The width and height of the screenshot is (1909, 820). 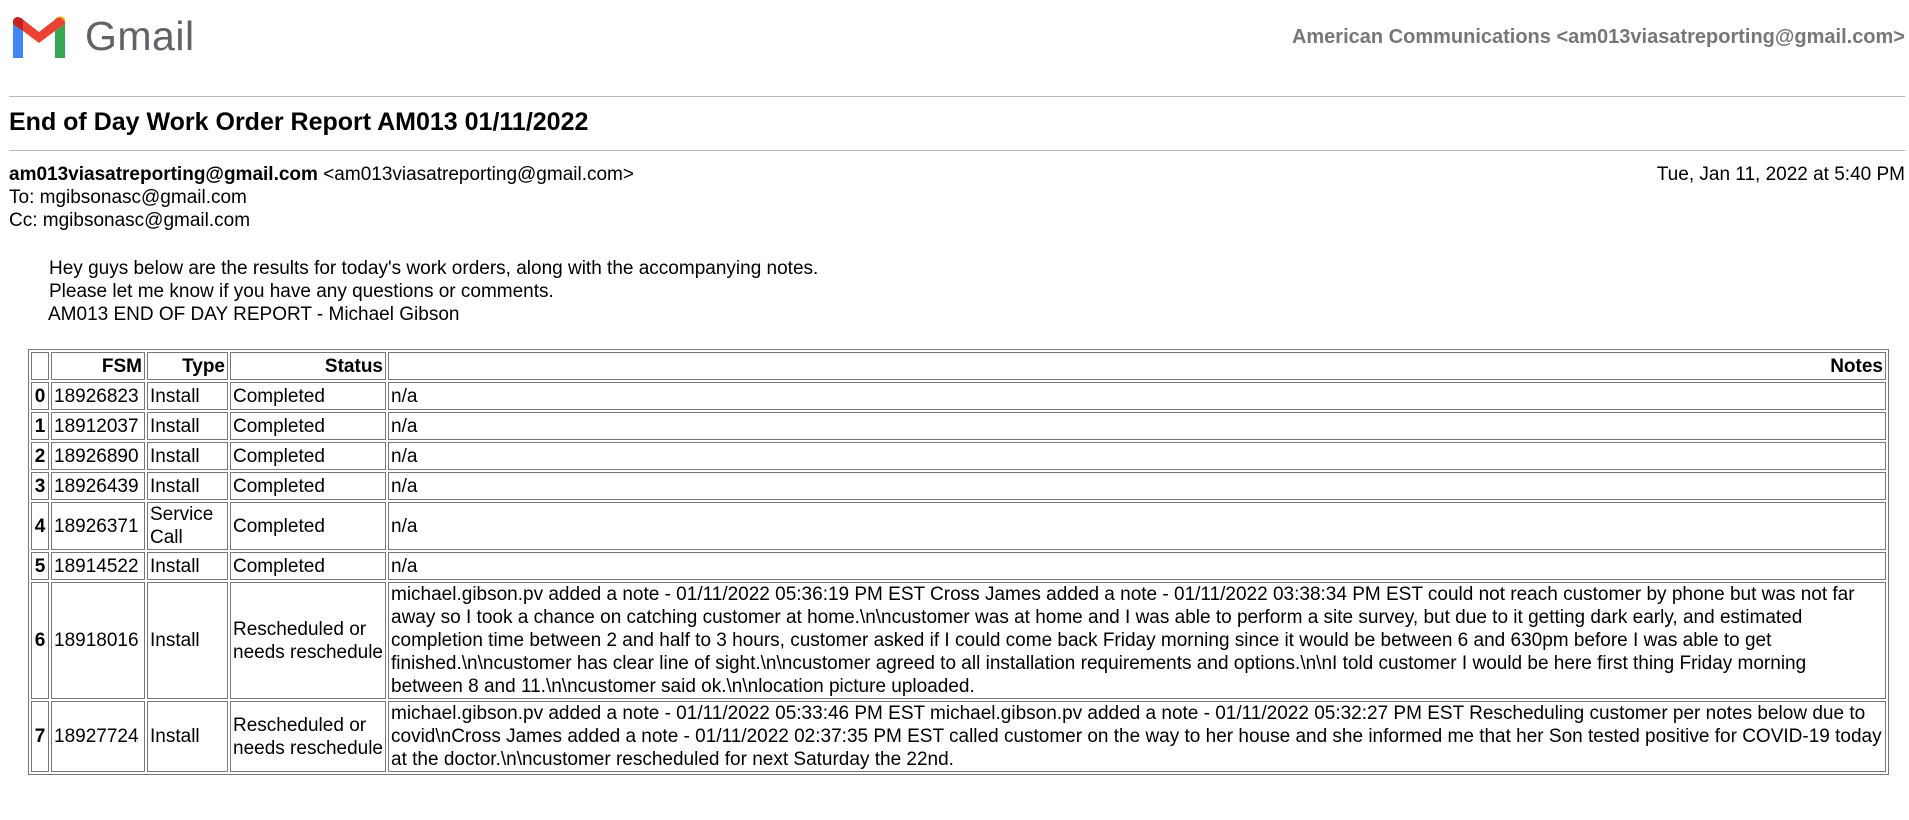 I want to click on fsm-cell: 18926439, so click(x=98, y=486).